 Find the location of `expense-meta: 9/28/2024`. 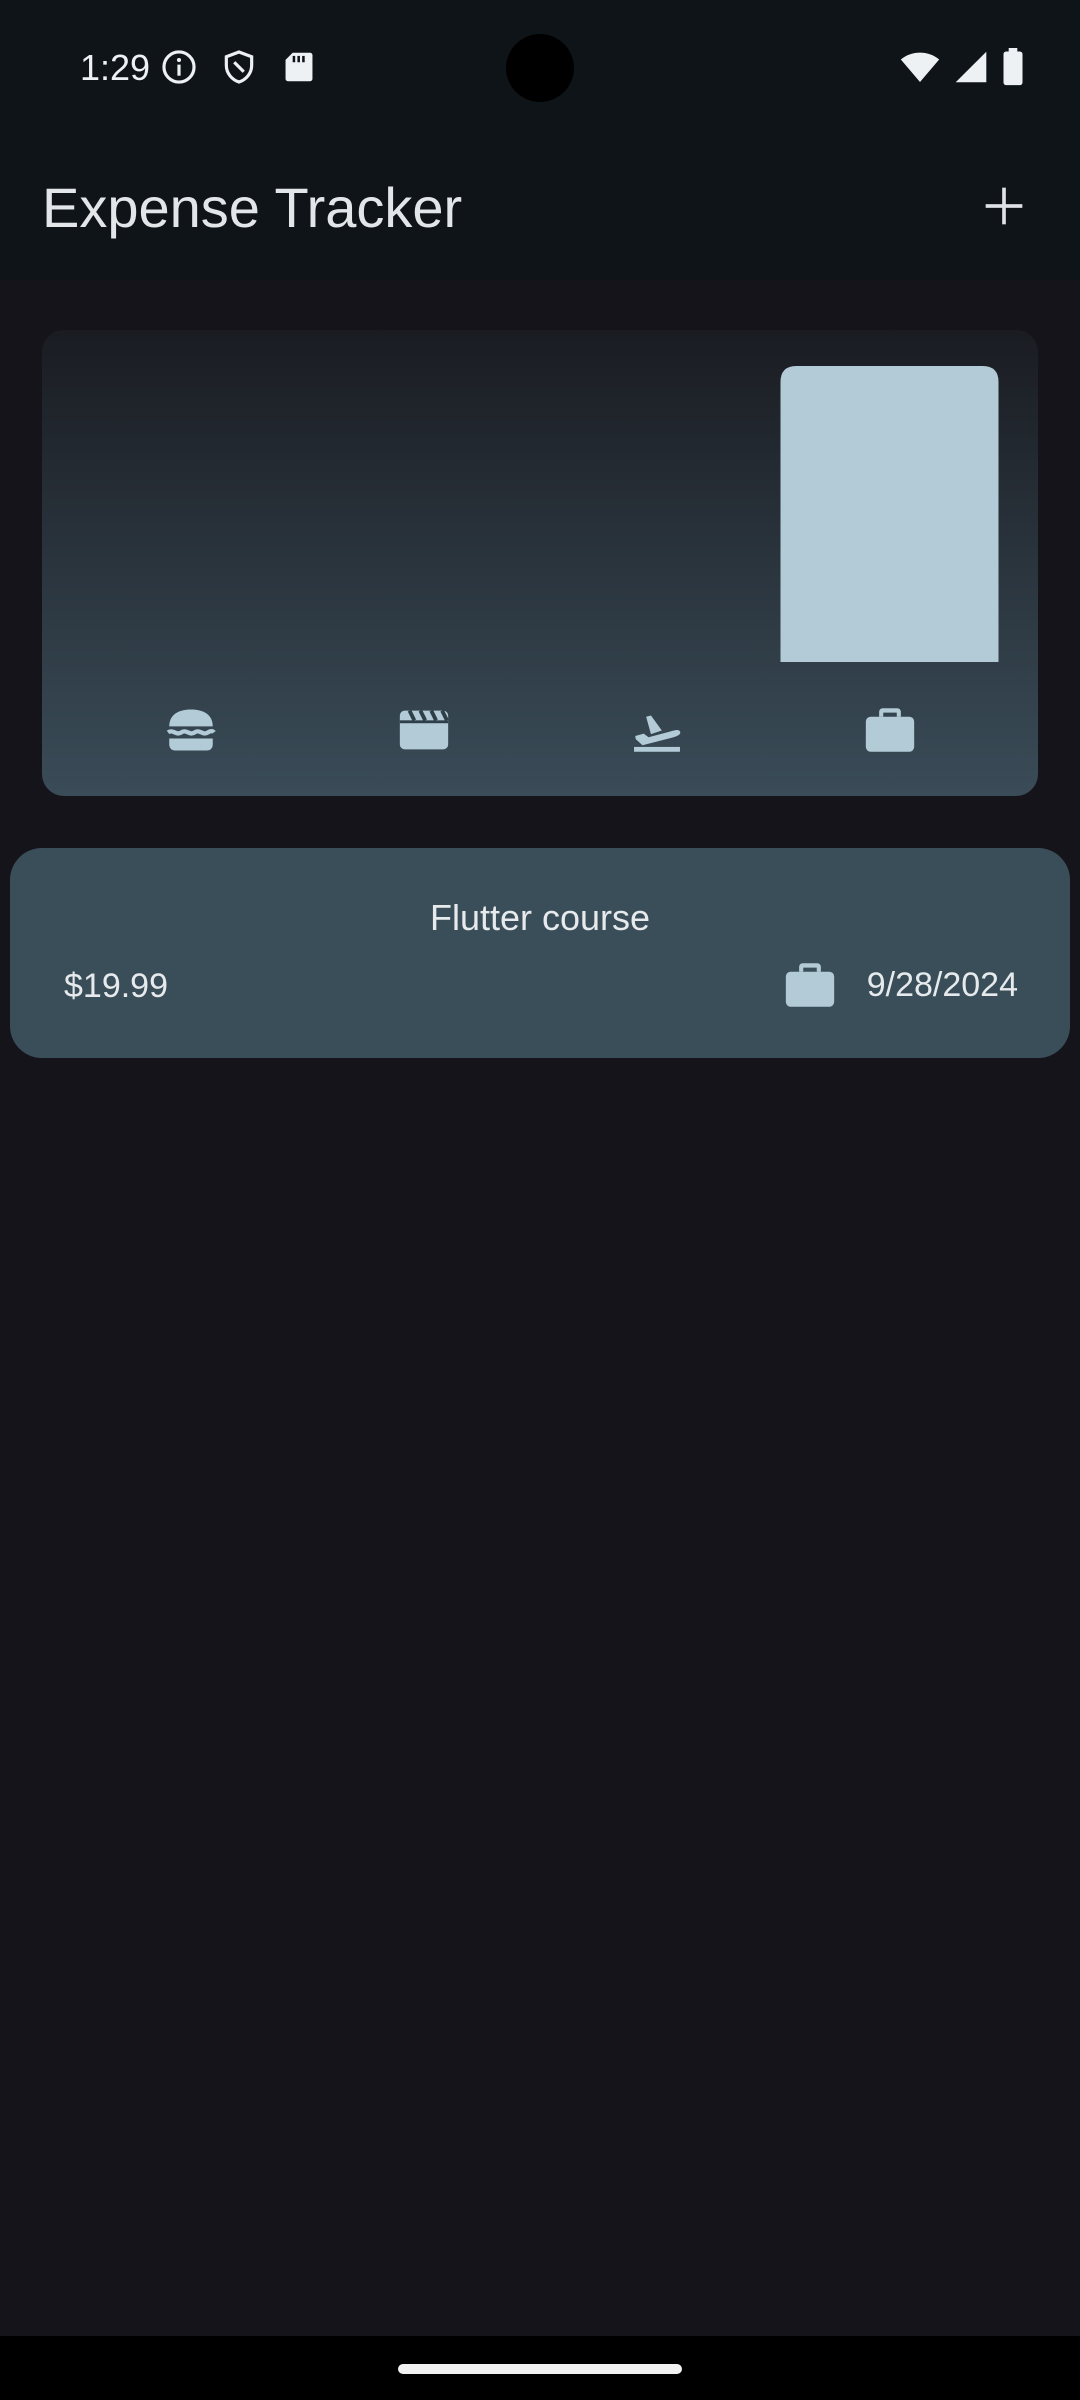

expense-meta: 9/28/2024 is located at coordinates (899, 985).